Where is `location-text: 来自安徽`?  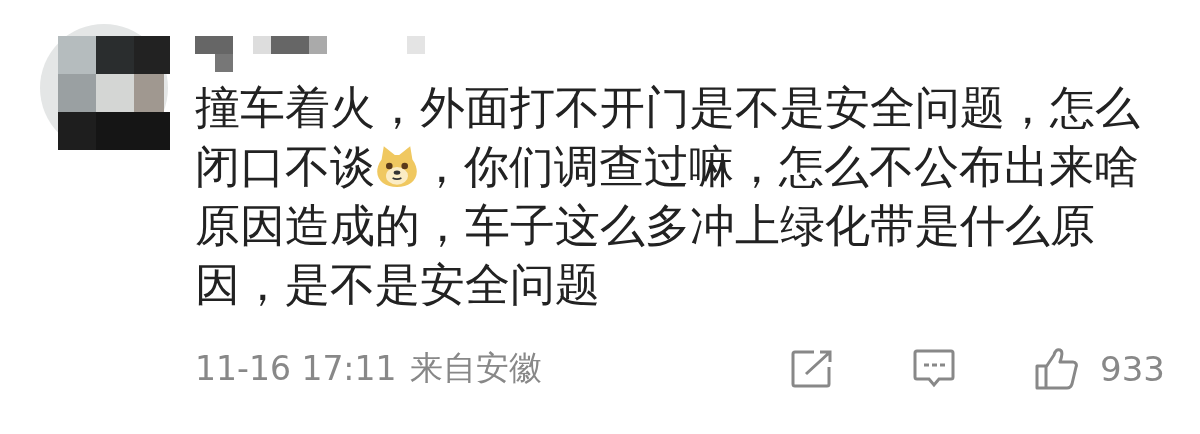
location-text: 来自安徽 is located at coordinates (476, 368).